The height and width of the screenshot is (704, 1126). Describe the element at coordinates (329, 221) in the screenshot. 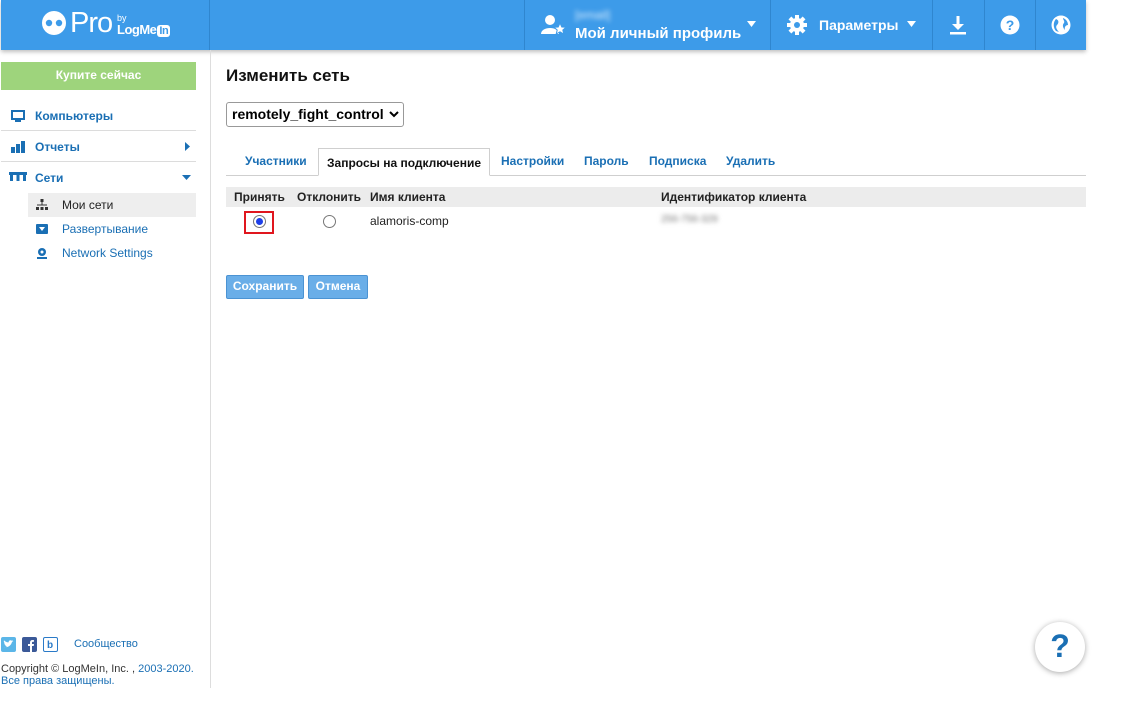

I see `reject-radio` at that location.